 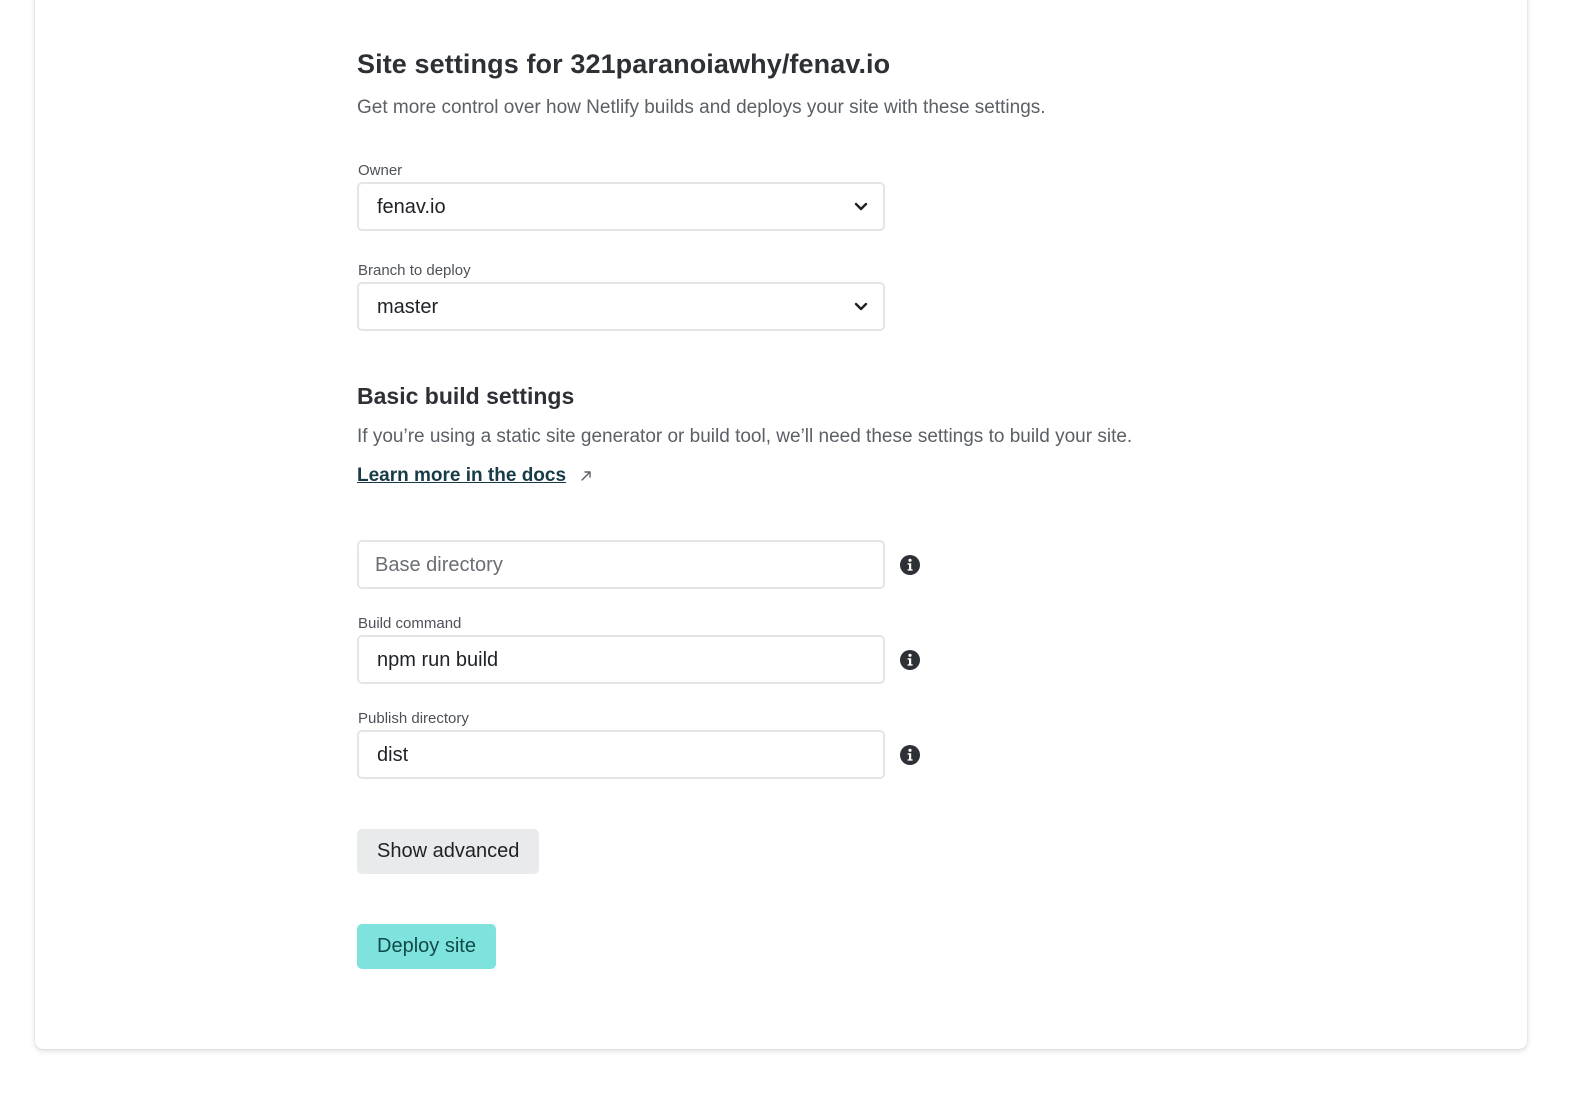 I want to click on build-settings-title: Basic build settings, so click(x=466, y=396).